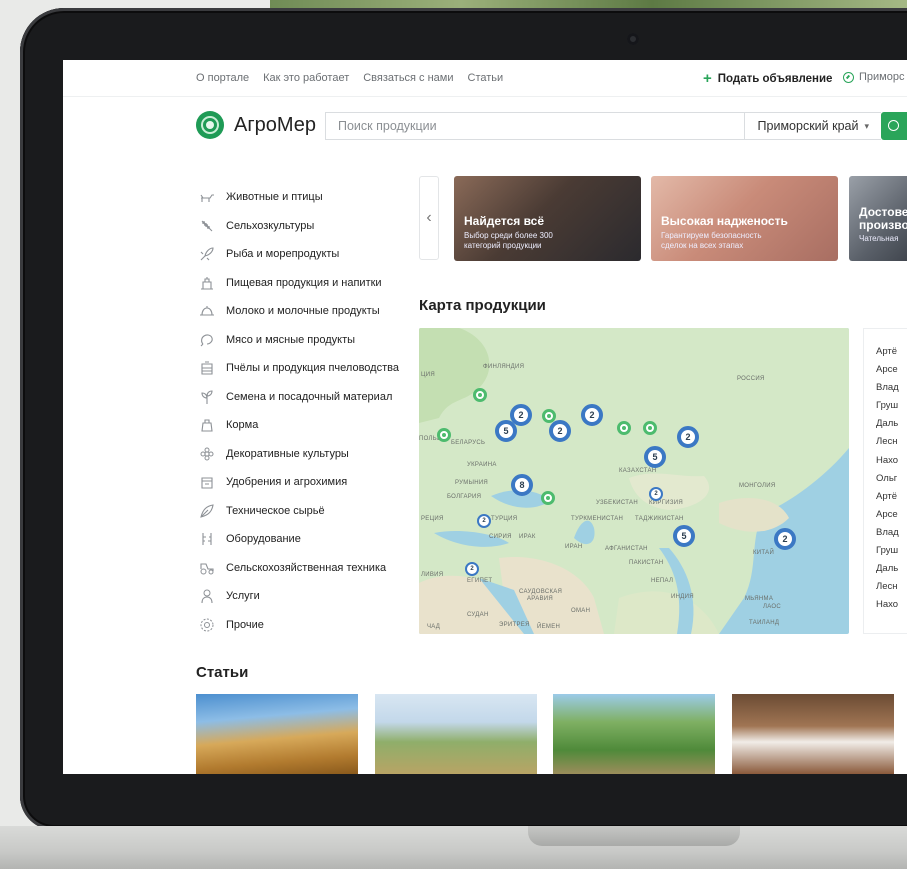 This screenshot has height=869, width=907. What do you see at coordinates (482, 305) in the screenshot?
I see `map-section-title: Карта продукции` at bounding box center [482, 305].